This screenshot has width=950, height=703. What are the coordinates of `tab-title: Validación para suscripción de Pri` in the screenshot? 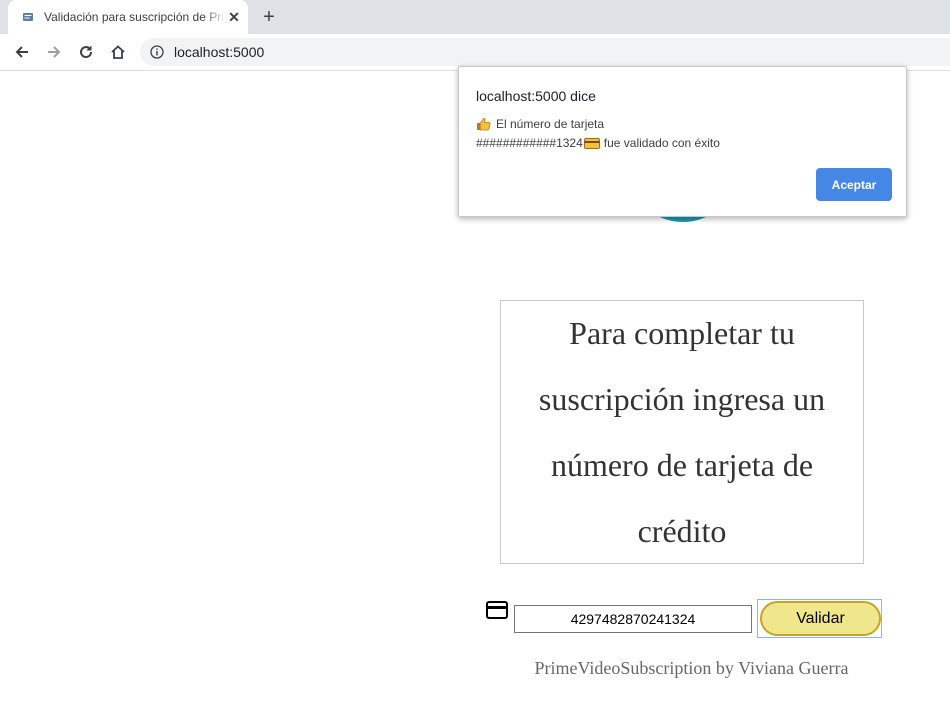 It's located at (134, 17).